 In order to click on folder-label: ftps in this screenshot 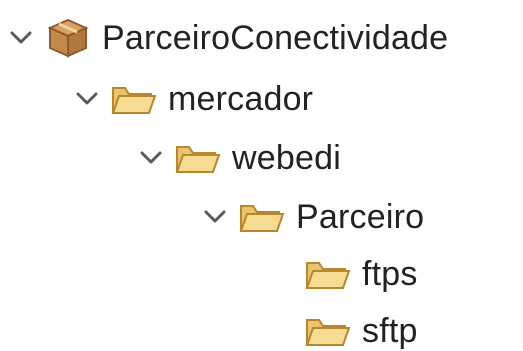, I will do `click(390, 274)`.